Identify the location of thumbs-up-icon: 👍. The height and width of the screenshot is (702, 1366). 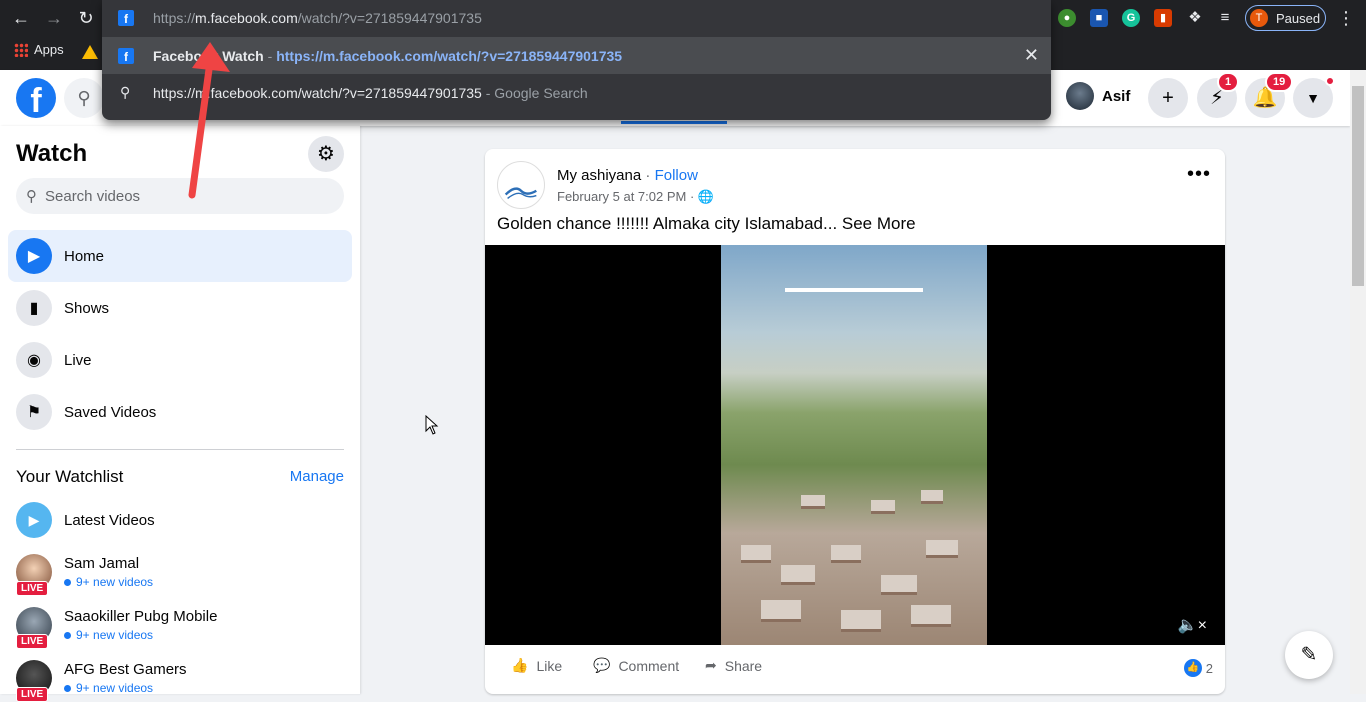
(520, 665).